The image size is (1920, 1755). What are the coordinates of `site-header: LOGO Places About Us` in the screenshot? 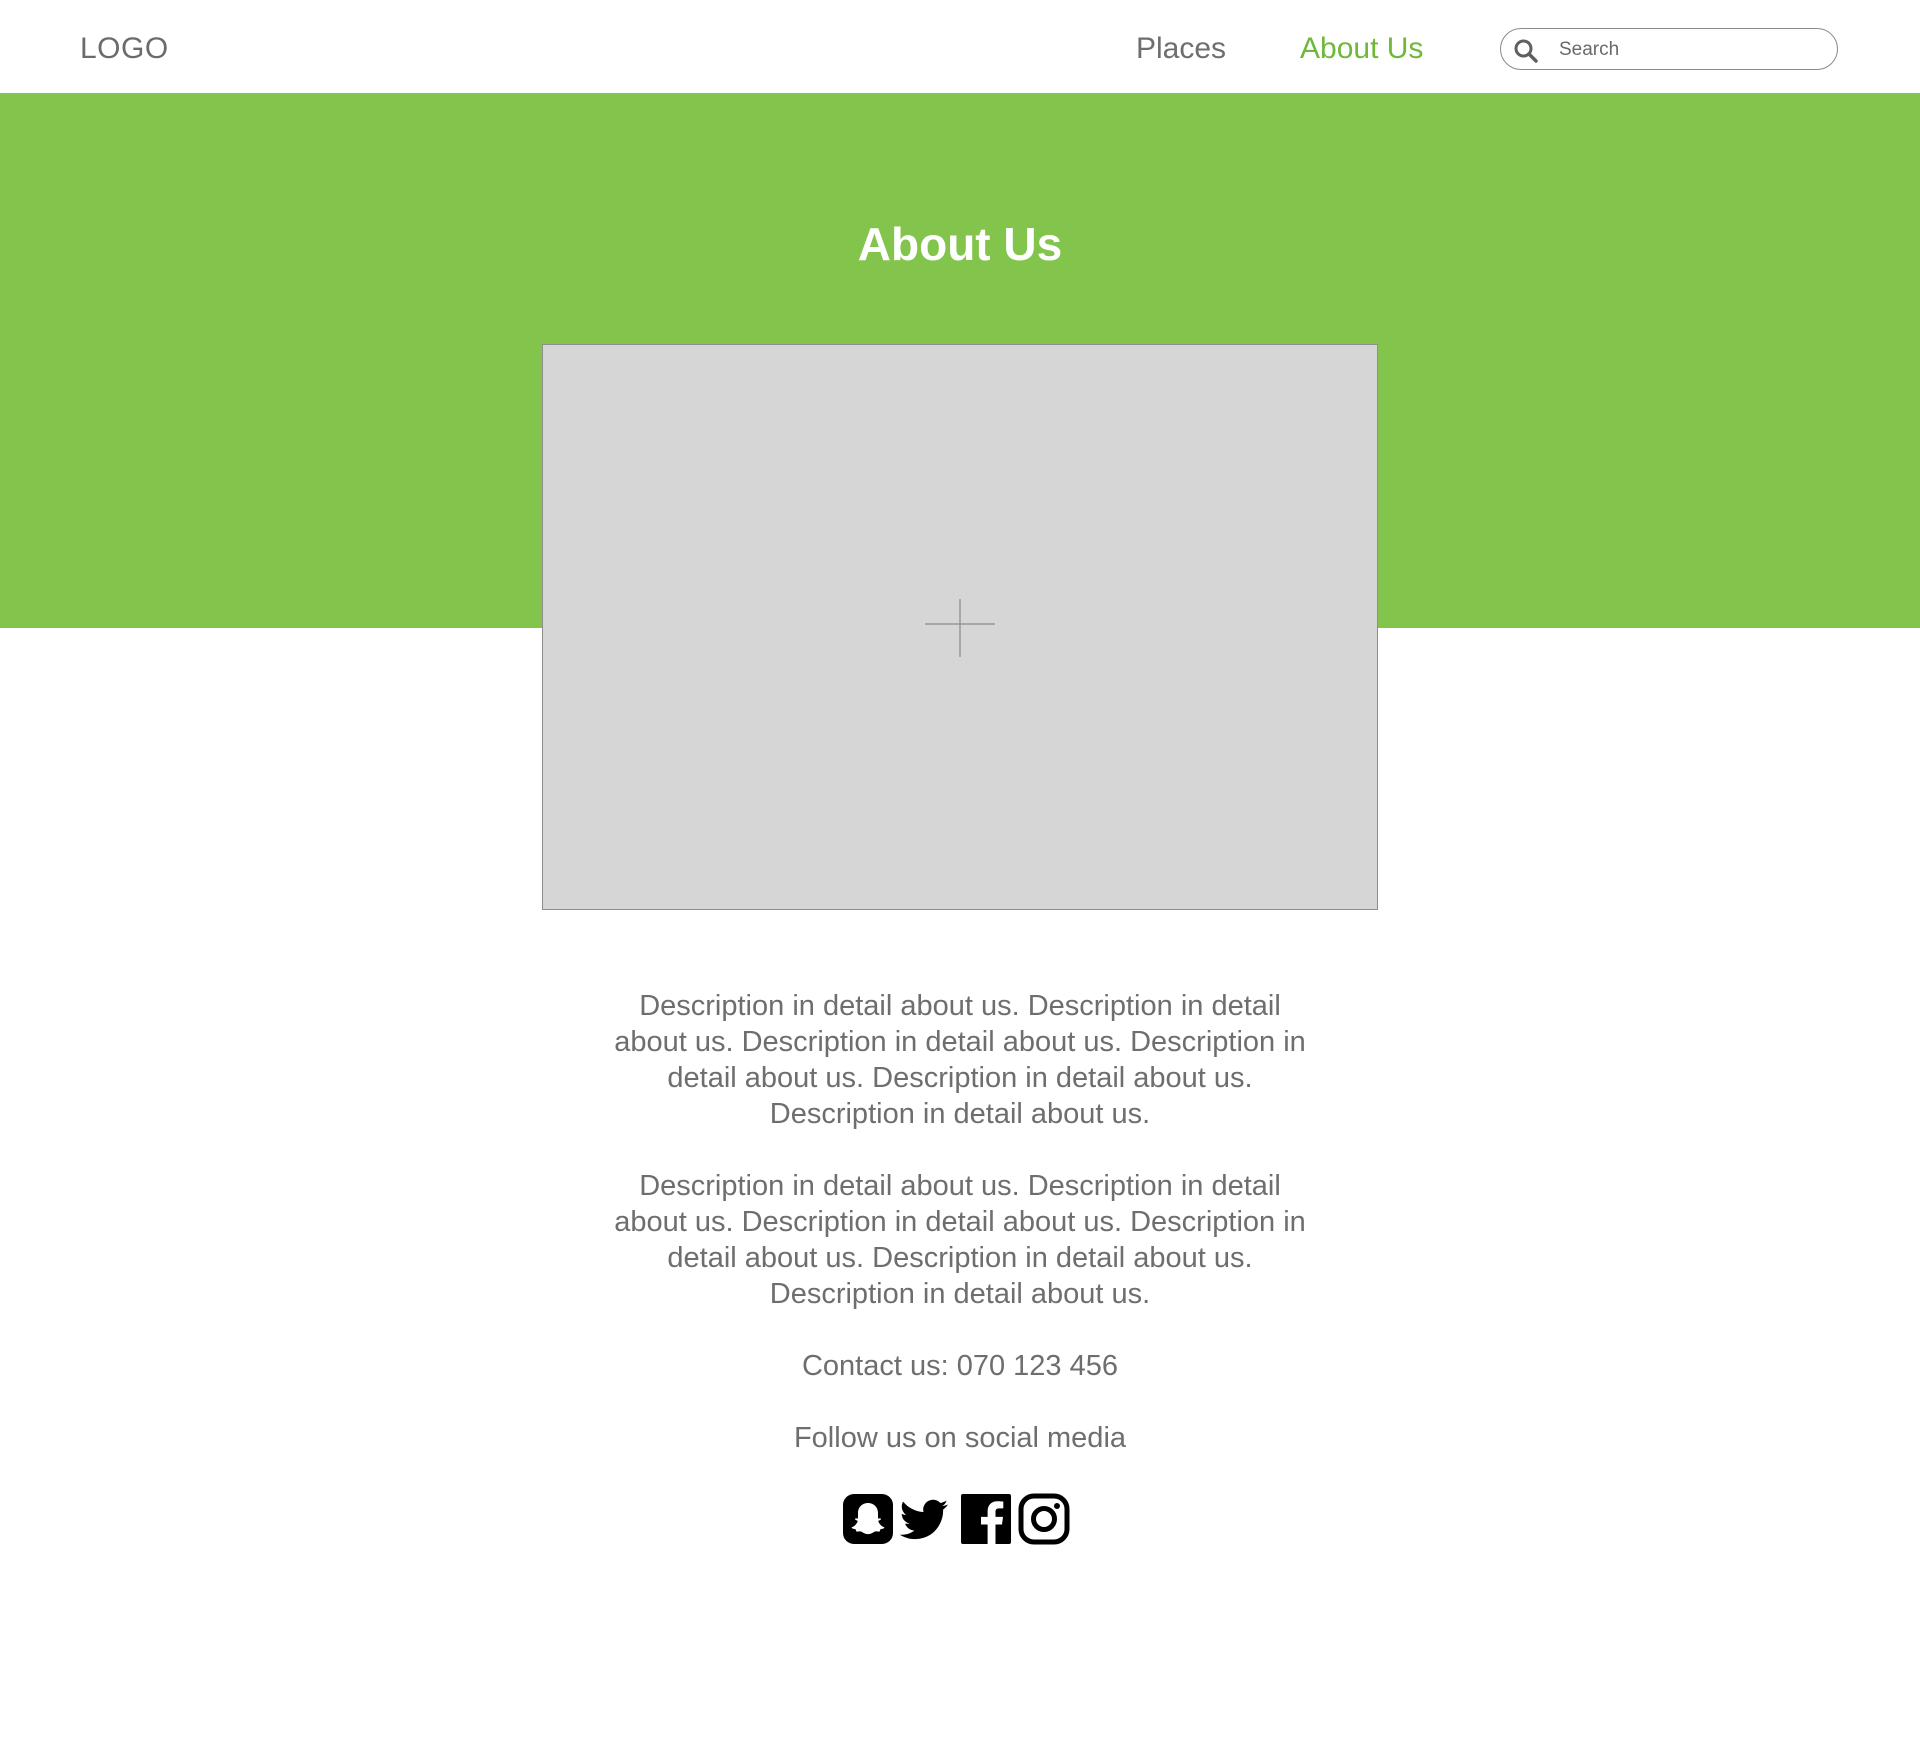 It's located at (960, 46).